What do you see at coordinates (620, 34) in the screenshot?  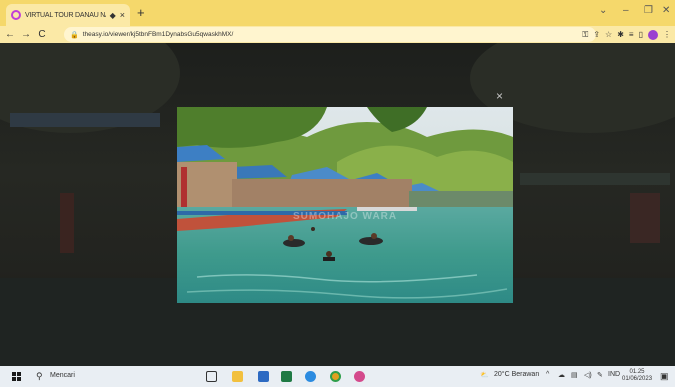 I see `extensions-icon: ✱` at bounding box center [620, 34].